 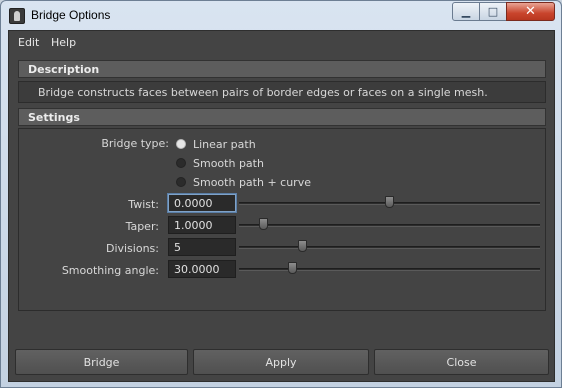 I want to click on settings-section-header: Settings, so click(x=282, y=117).